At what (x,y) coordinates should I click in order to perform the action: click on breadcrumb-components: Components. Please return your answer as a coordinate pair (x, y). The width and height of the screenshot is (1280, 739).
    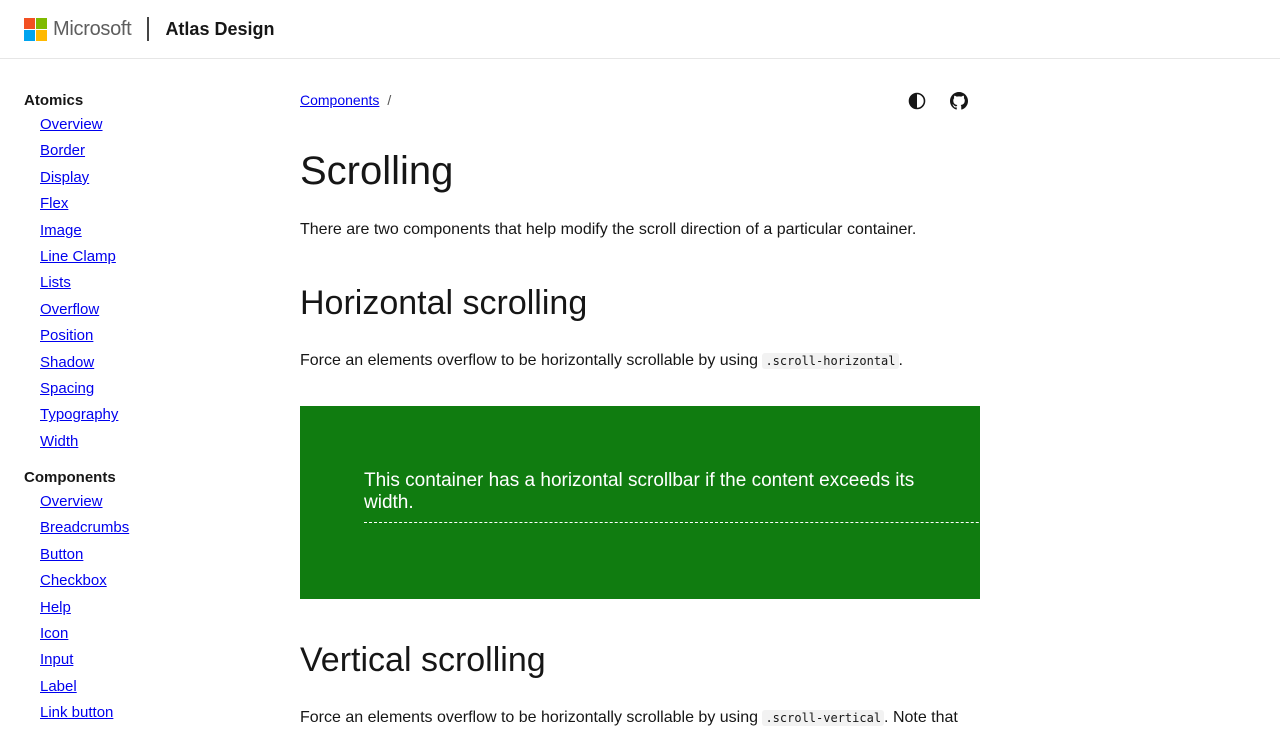
    Looking at the image, I should click on (339, 100).